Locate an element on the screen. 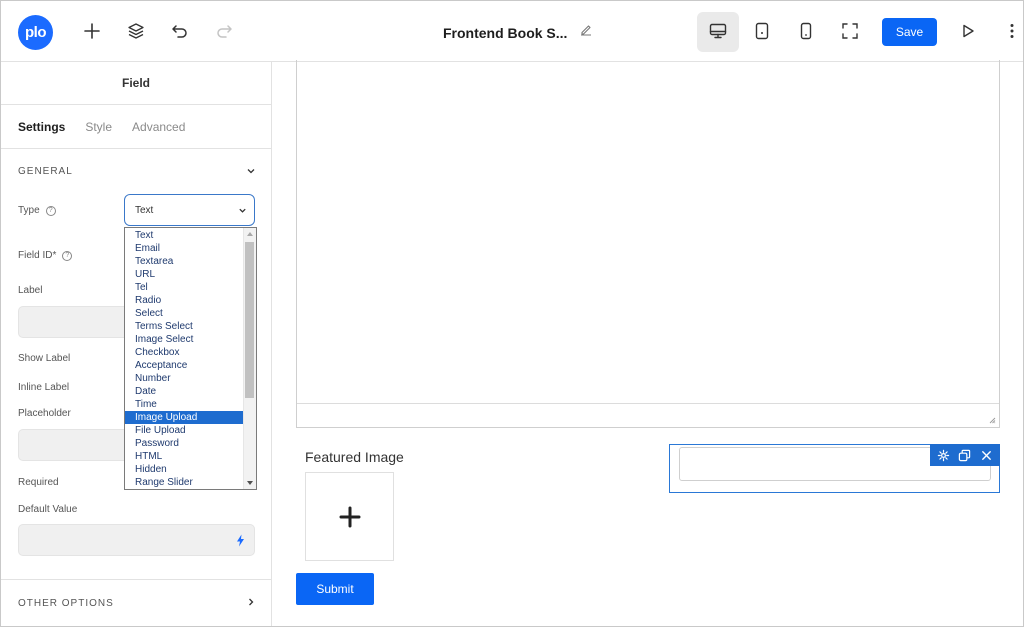 The image size is (1024, 627). scroll-up-icon is located at coordinates (250, 234).